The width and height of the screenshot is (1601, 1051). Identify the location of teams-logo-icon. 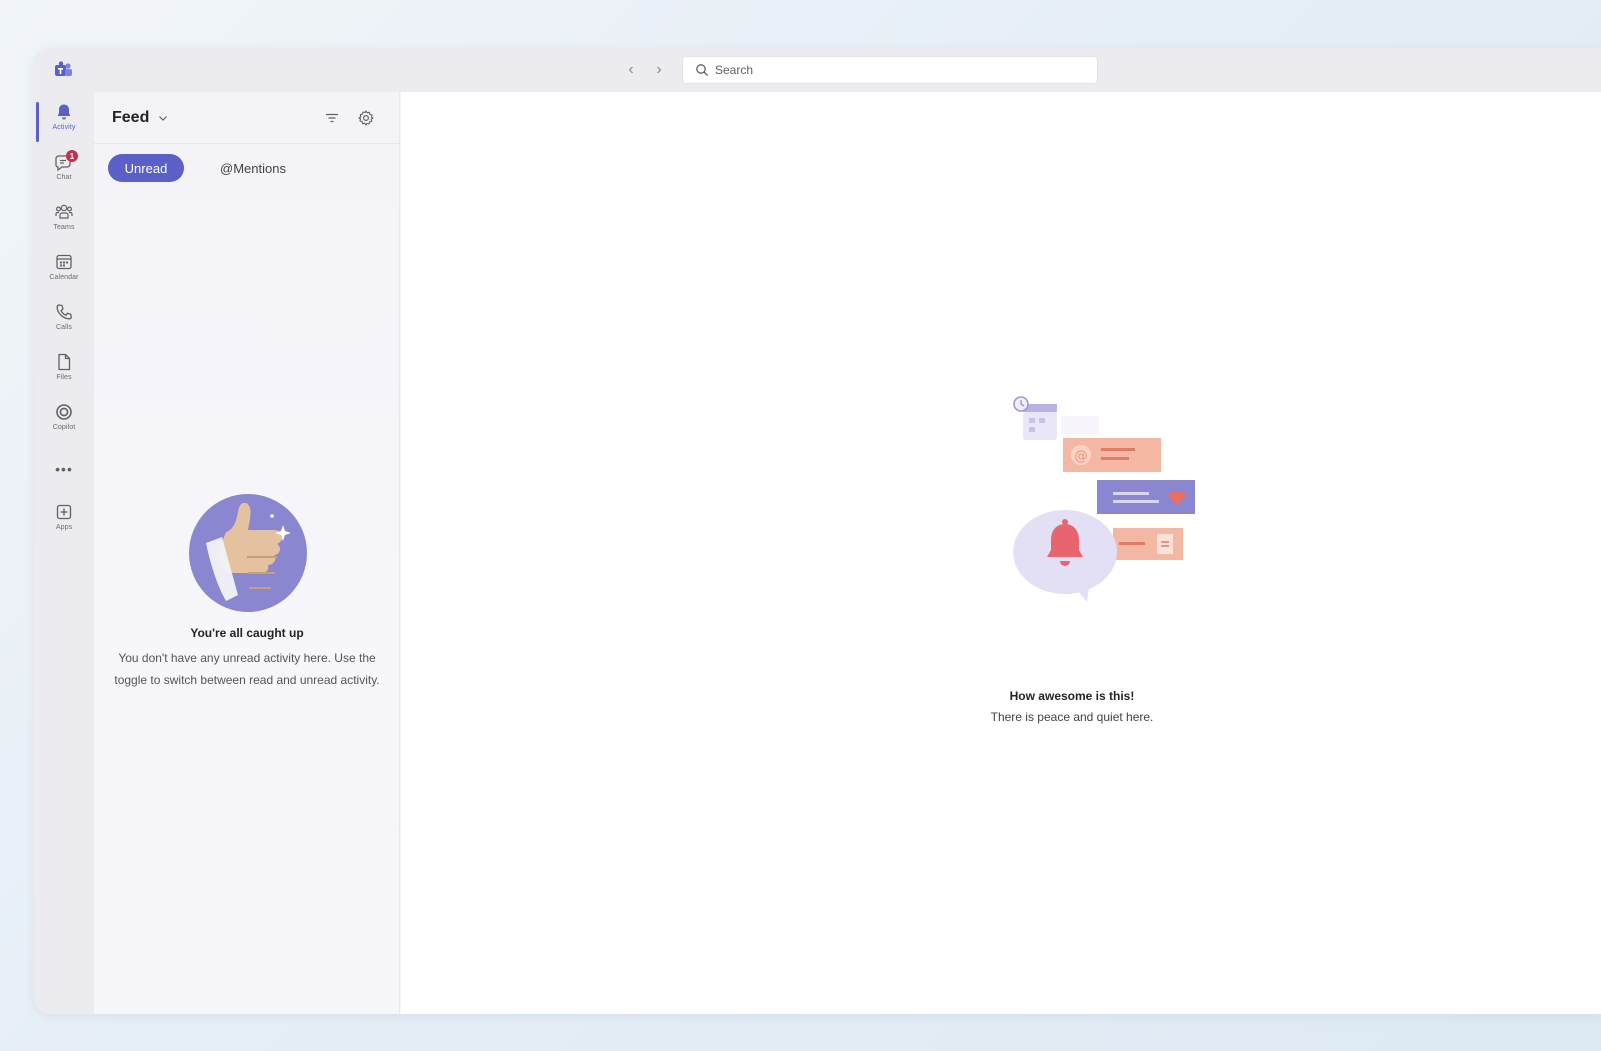
(63, 68).